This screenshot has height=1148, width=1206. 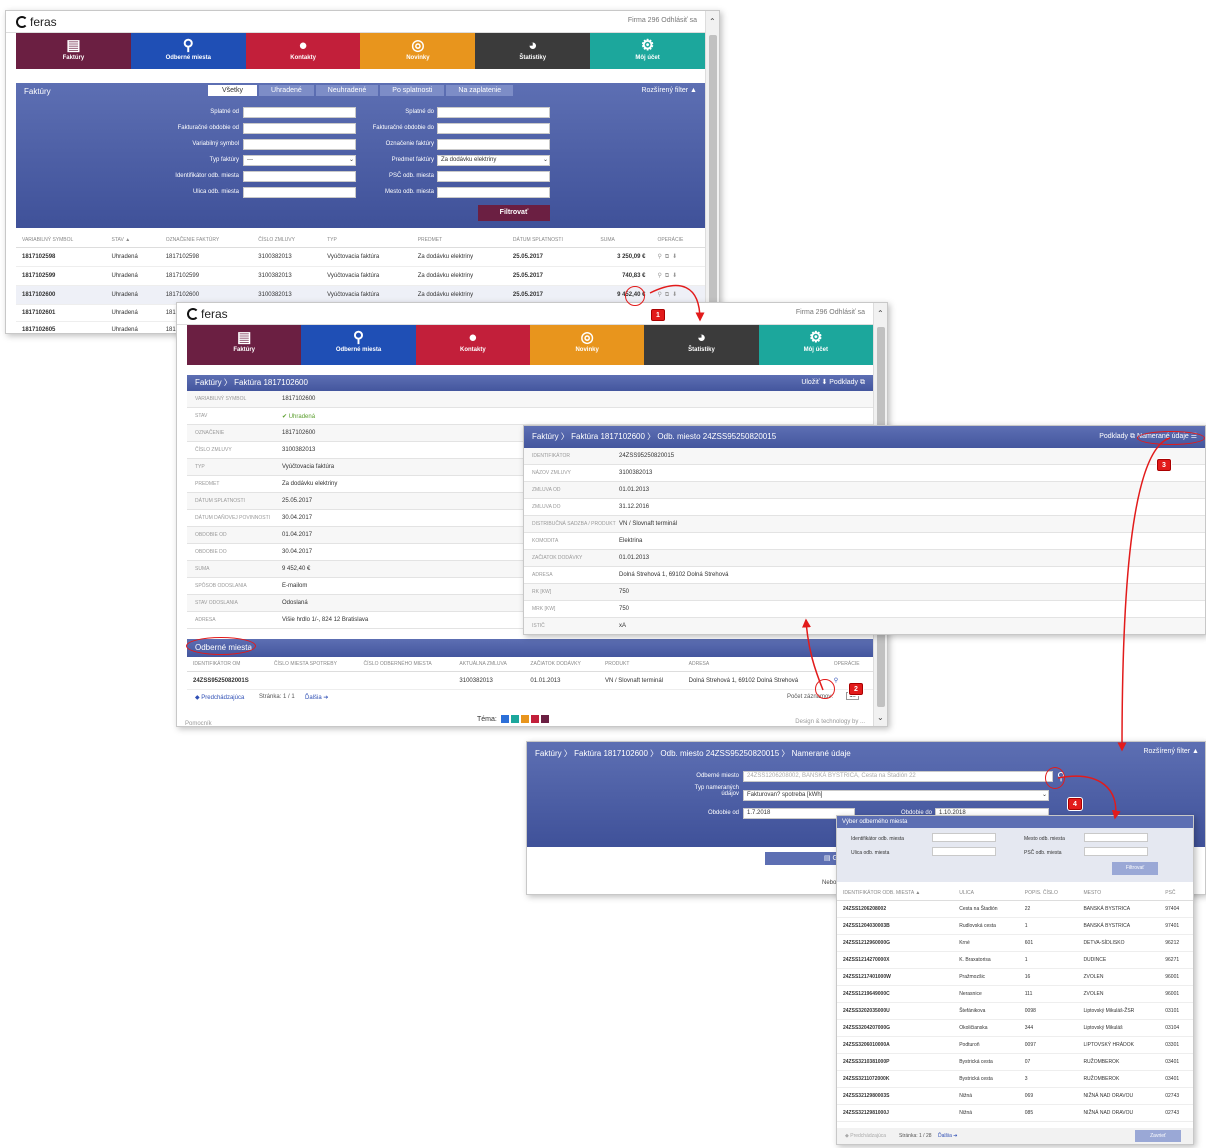 What do you see at coordinates (1176, 893) in the screenshot?
I see `column-header: PSČ` at bounding box center [1176, 893].